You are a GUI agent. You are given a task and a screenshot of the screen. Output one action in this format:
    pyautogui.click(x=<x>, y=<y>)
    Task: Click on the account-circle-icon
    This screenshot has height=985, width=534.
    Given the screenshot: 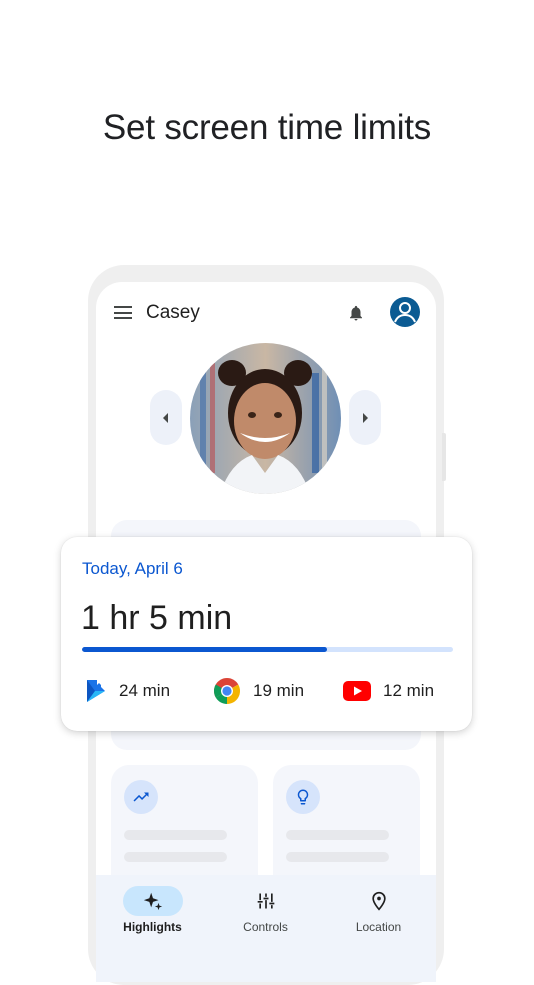 What is the action you would take?
    pyautogui.click(x=405, y=312)
    